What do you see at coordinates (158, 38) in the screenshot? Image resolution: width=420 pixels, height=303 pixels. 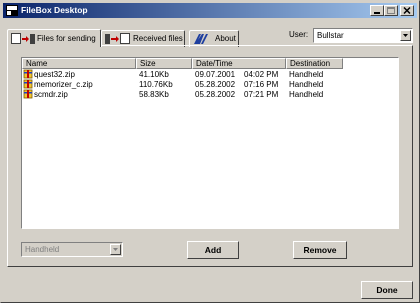 I see `tab-label: Received files` at bounding box center [158, 38].